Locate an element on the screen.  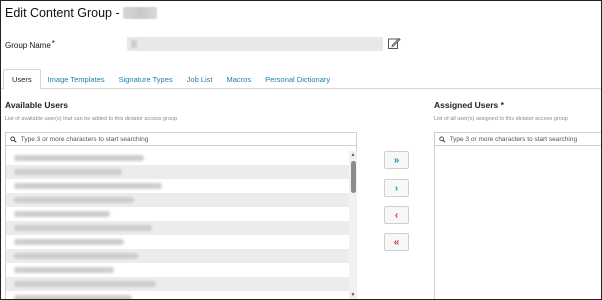
available-users-scrollbar: ▲ ▼ is located at coordinates (353, 225).